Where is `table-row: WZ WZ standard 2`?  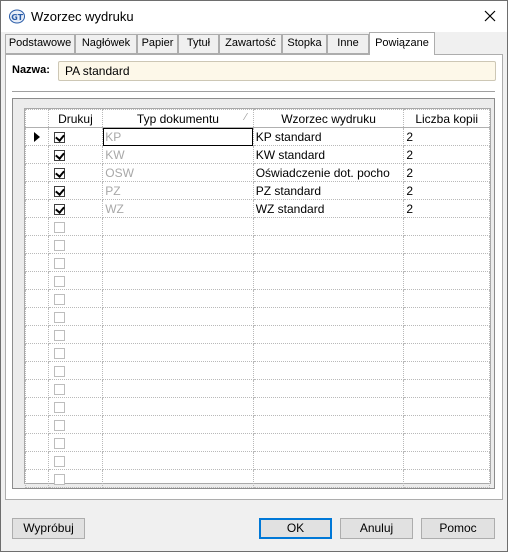
table-row: WZ WZ standard 2 is located at coordinates (257, 208).